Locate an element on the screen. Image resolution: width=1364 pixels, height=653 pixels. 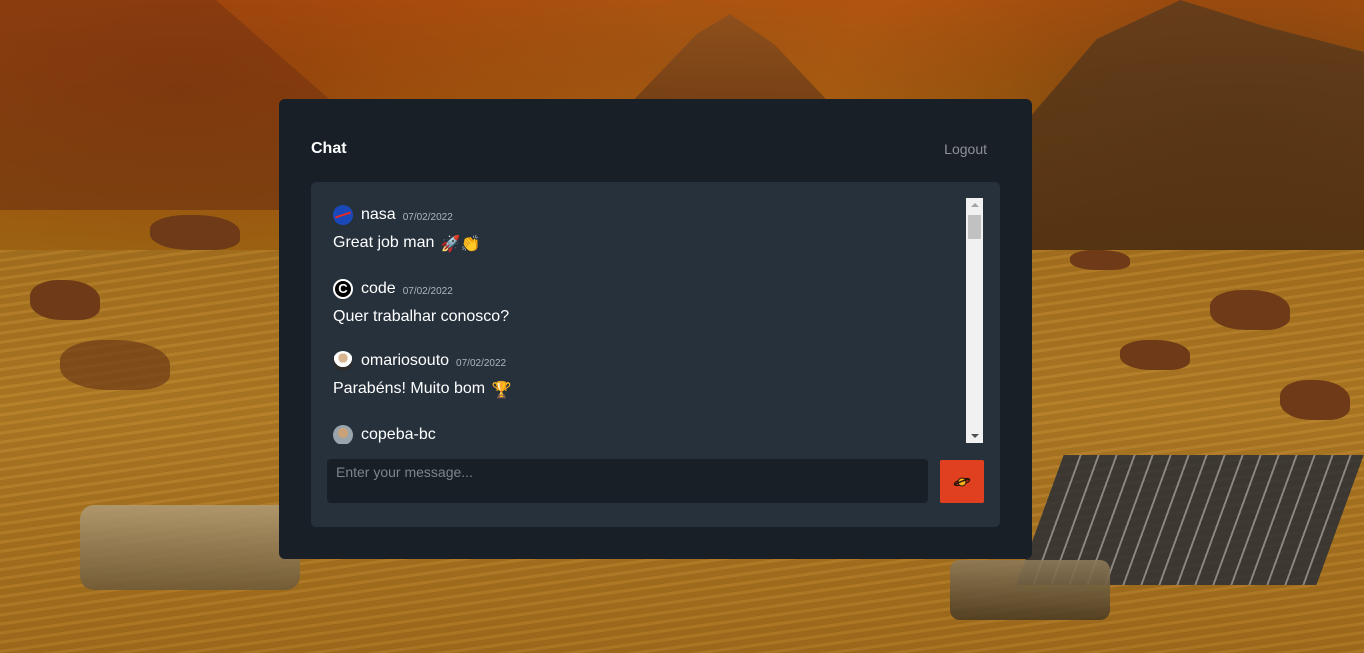
message-body: Parabéns! Muito bom is located at coordinates (409, 388).